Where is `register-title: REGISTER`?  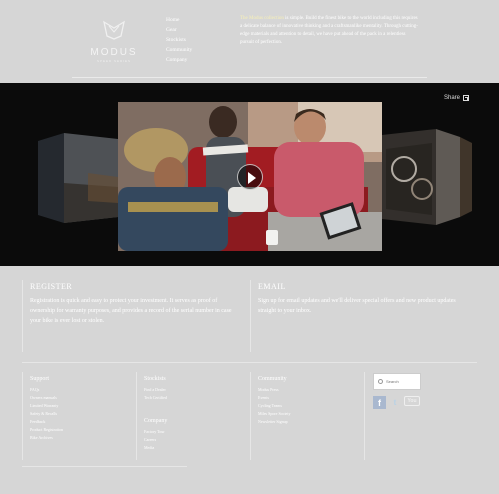 register-title: REGISTER is located at coordinates (51, 286).